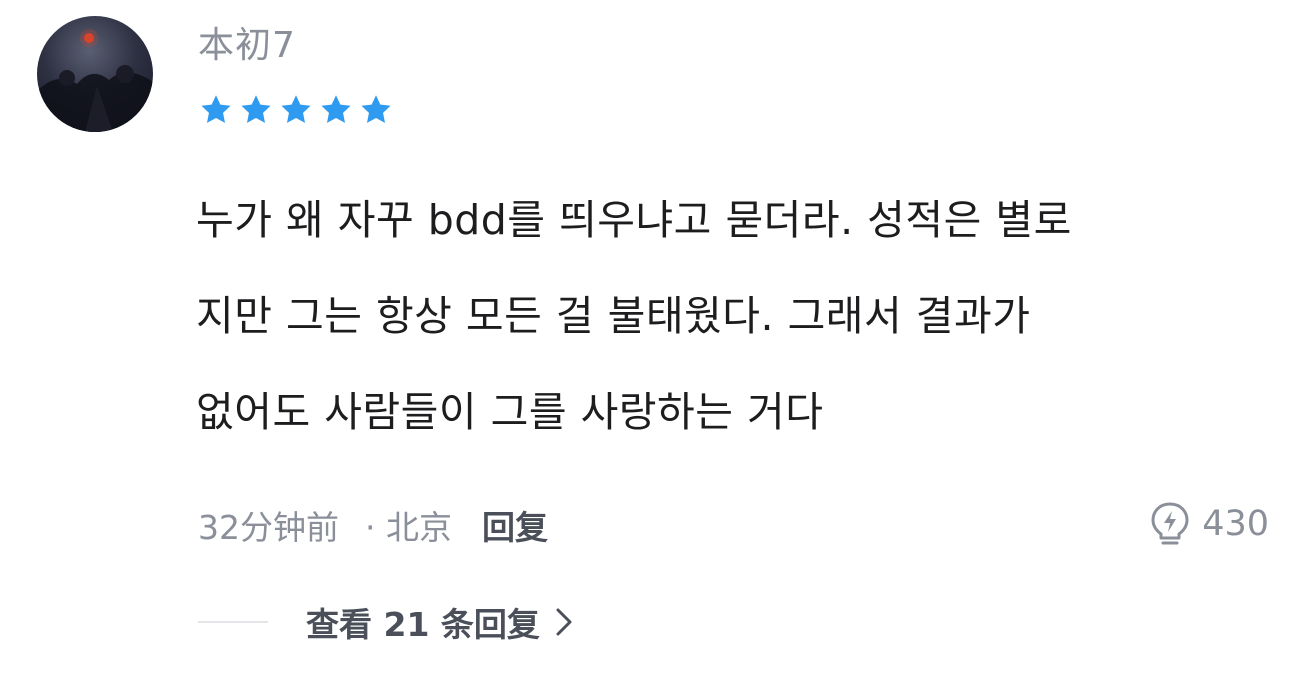 This screenshot has height=689, width=1307. What do you see at coordinates (515, 525) in the screenshot?
I see `reply-button: 回复` at bounding box center [515, 525].